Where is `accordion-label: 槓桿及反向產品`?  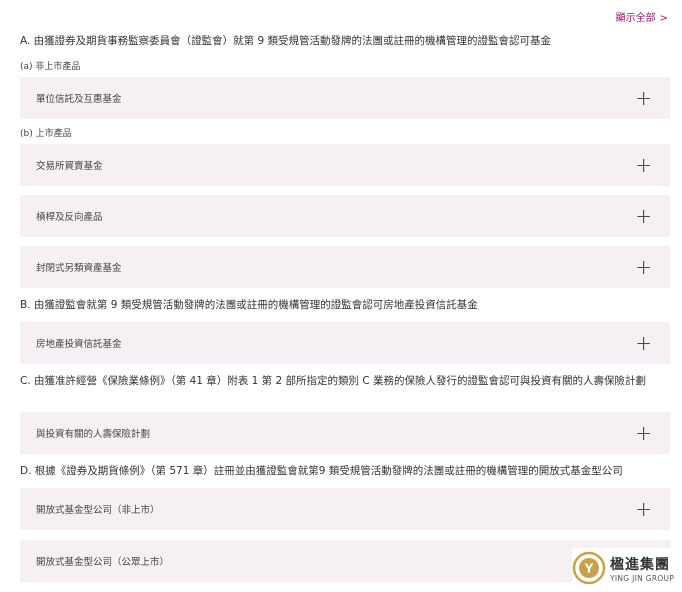 accordion-label: 槓桿及反向產品 is located at coordinates (69, 217).